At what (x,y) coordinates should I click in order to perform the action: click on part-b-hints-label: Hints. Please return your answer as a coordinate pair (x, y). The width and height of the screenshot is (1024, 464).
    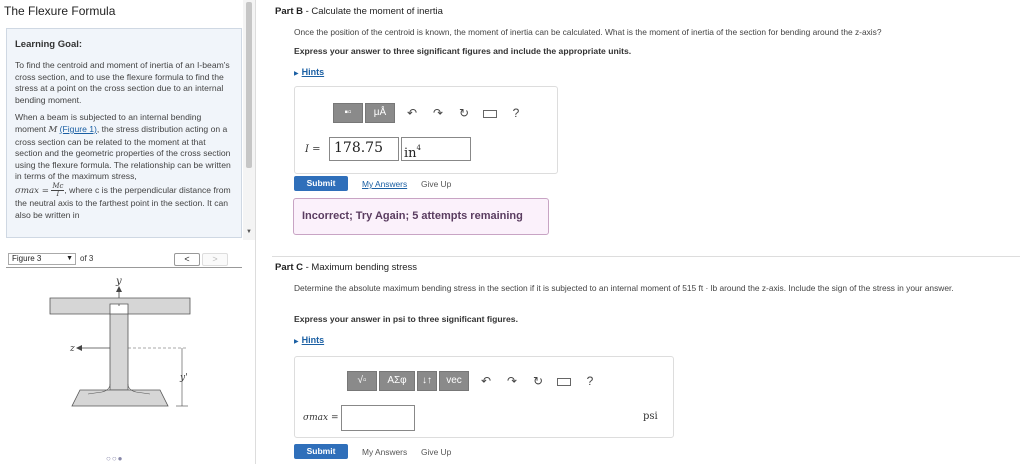
    Looking at the image, I should click on (313, 72).